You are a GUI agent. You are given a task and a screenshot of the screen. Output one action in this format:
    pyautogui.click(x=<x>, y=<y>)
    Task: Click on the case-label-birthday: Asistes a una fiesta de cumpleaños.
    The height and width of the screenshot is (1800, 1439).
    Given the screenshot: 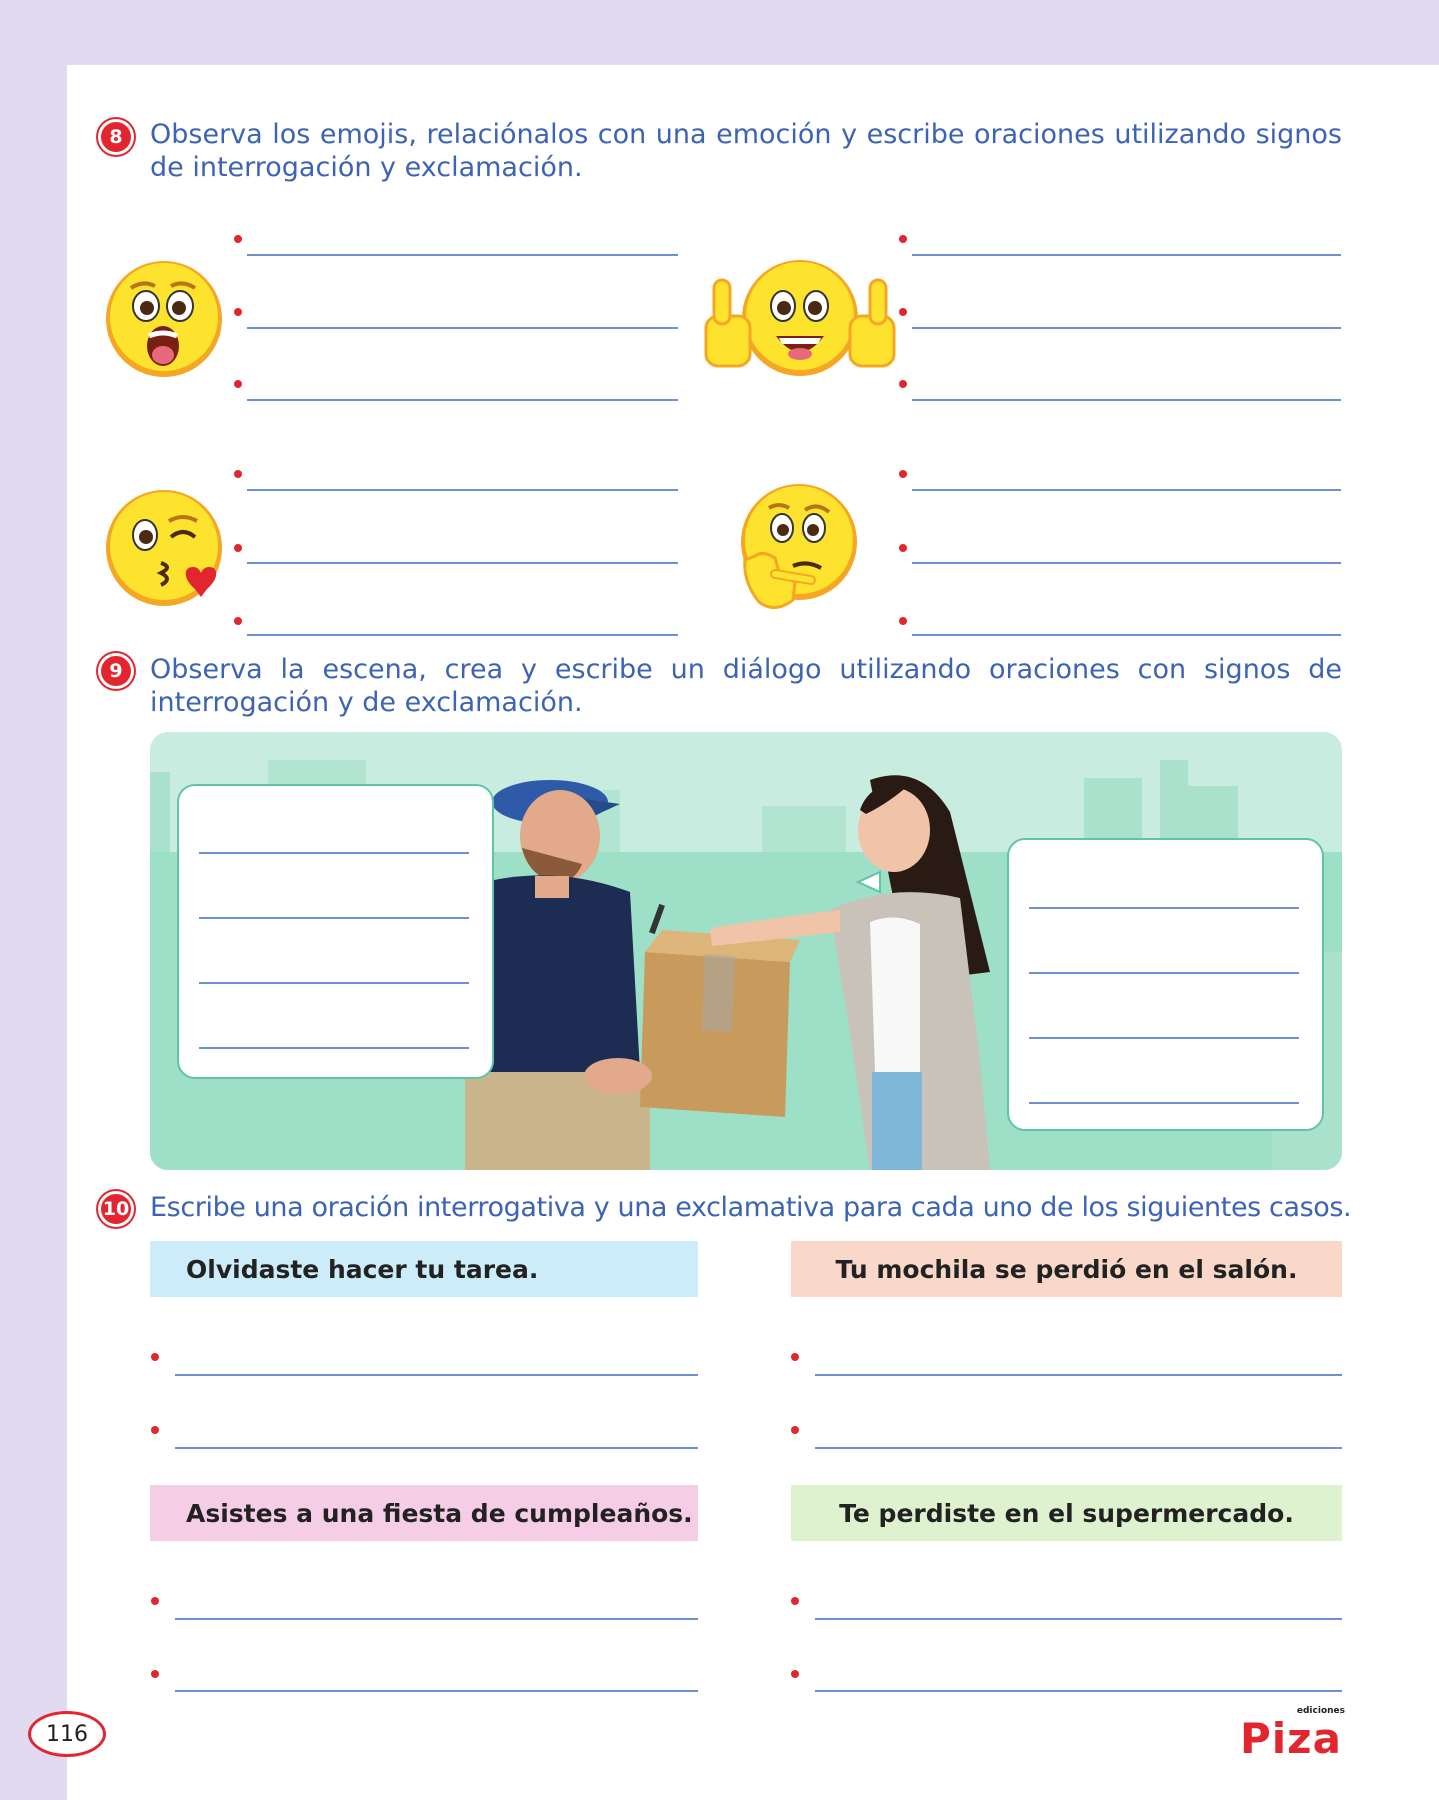 What is the action you would take?
    pyautogui.click(x=424, y=1513)
    